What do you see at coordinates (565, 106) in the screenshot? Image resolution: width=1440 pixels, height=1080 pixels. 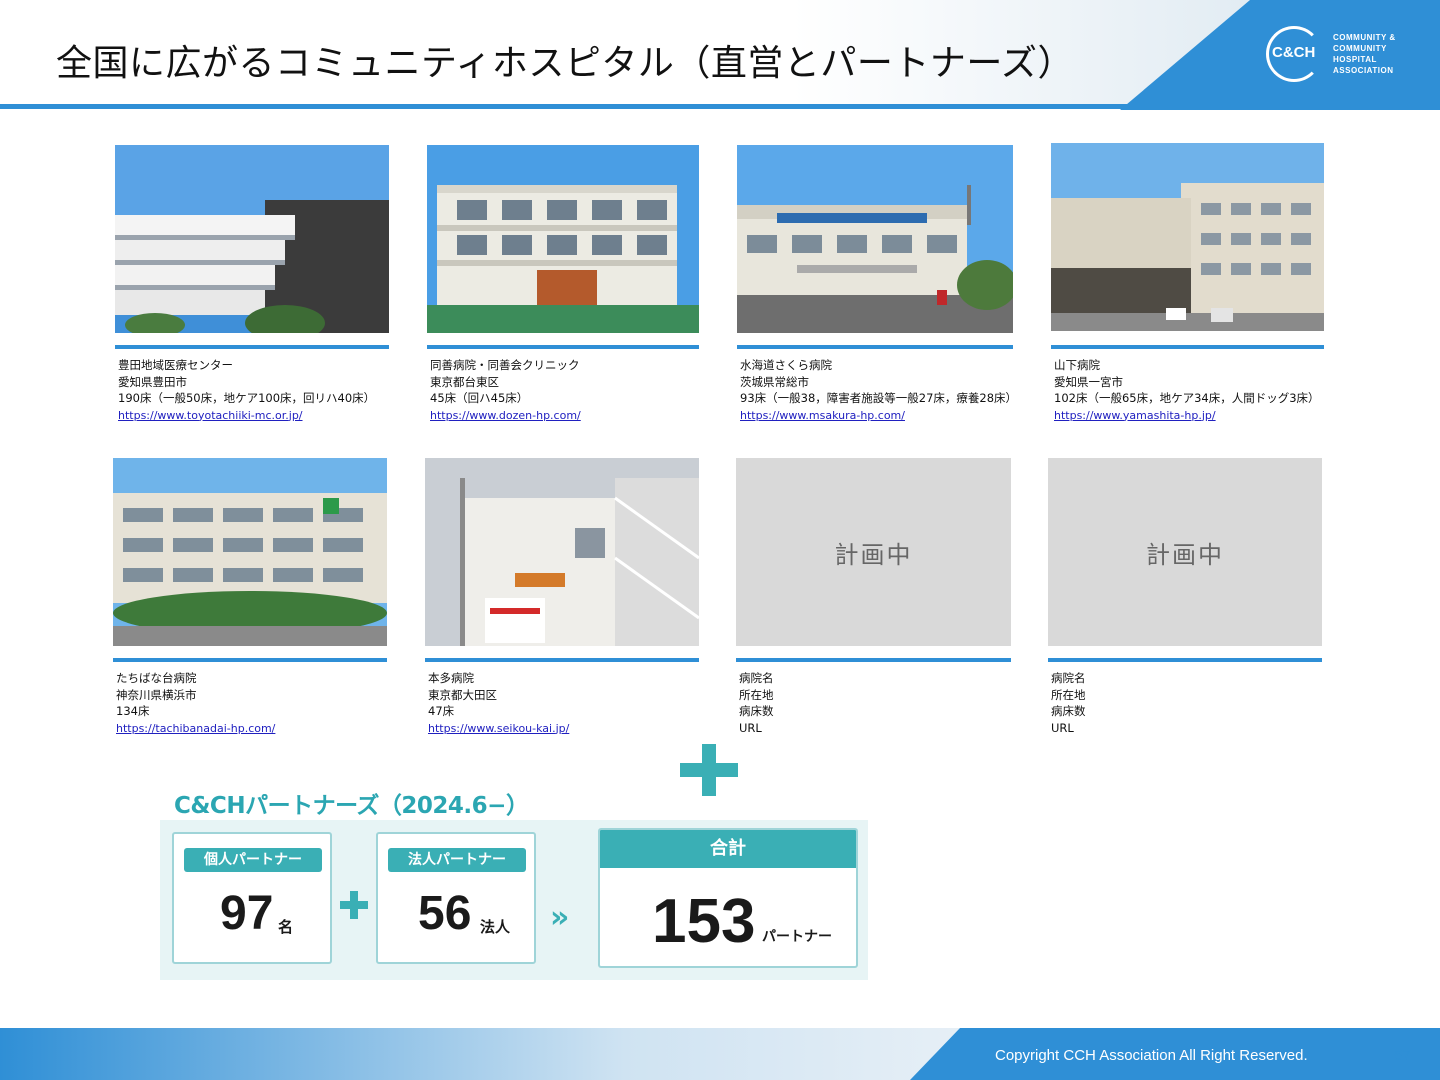 I see `header-rule` at bounding box center [565, 106].